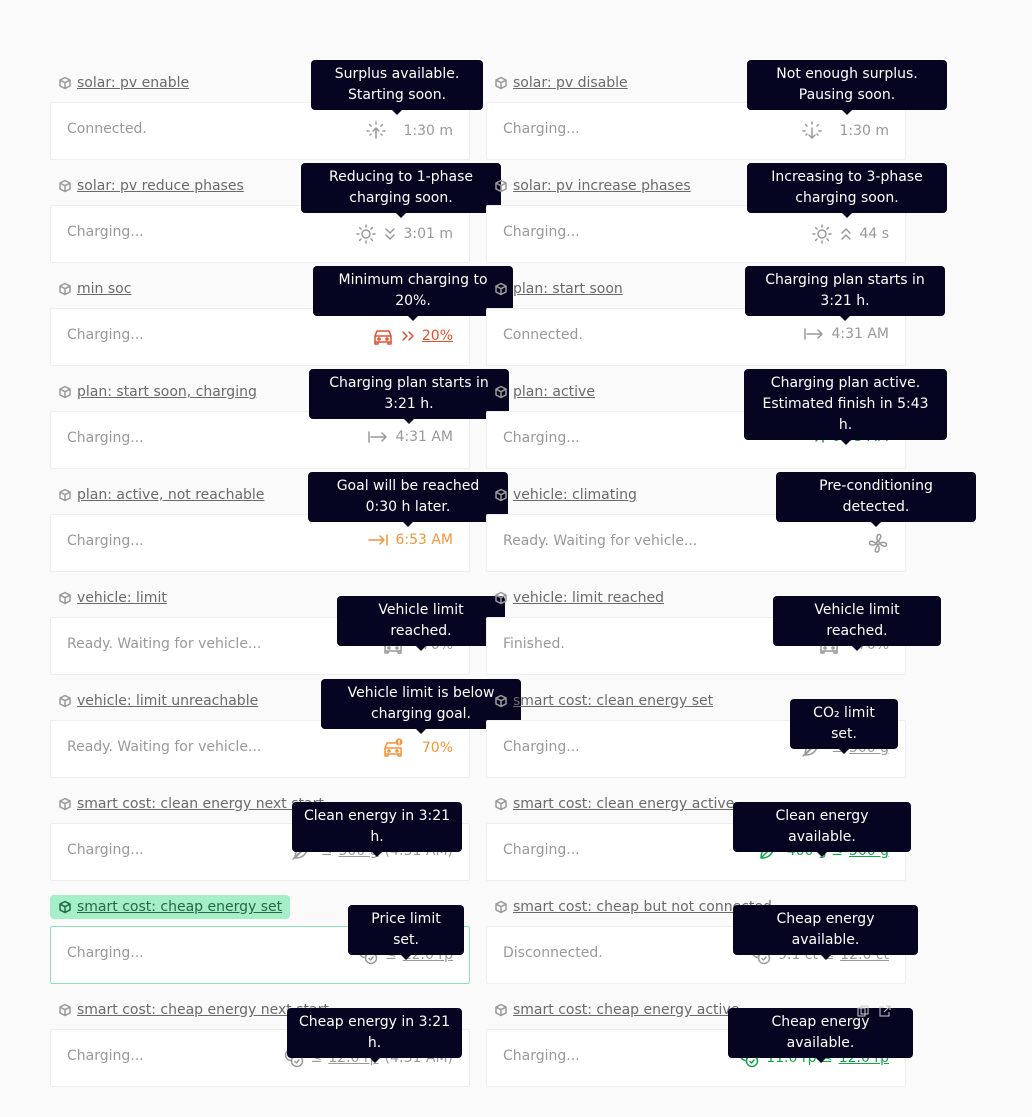 Image resolution: width=1032 pixels, height=1117 pixels. What do you see at coordinates (857, 623) in the screenshot?
I see `tooltip: Vehicle limit reached.` at bounding box center [857, 623].